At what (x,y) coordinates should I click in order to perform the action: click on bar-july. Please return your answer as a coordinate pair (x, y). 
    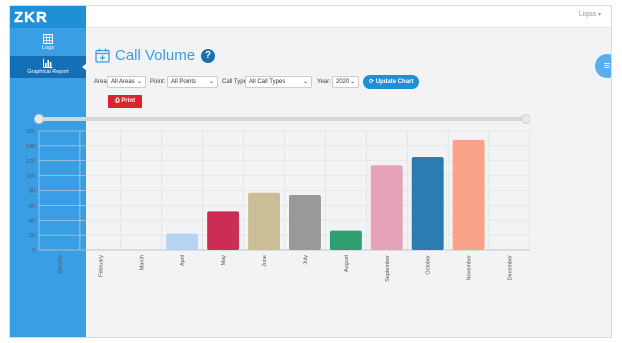
    Looking at the image, I should click on (305, 222).